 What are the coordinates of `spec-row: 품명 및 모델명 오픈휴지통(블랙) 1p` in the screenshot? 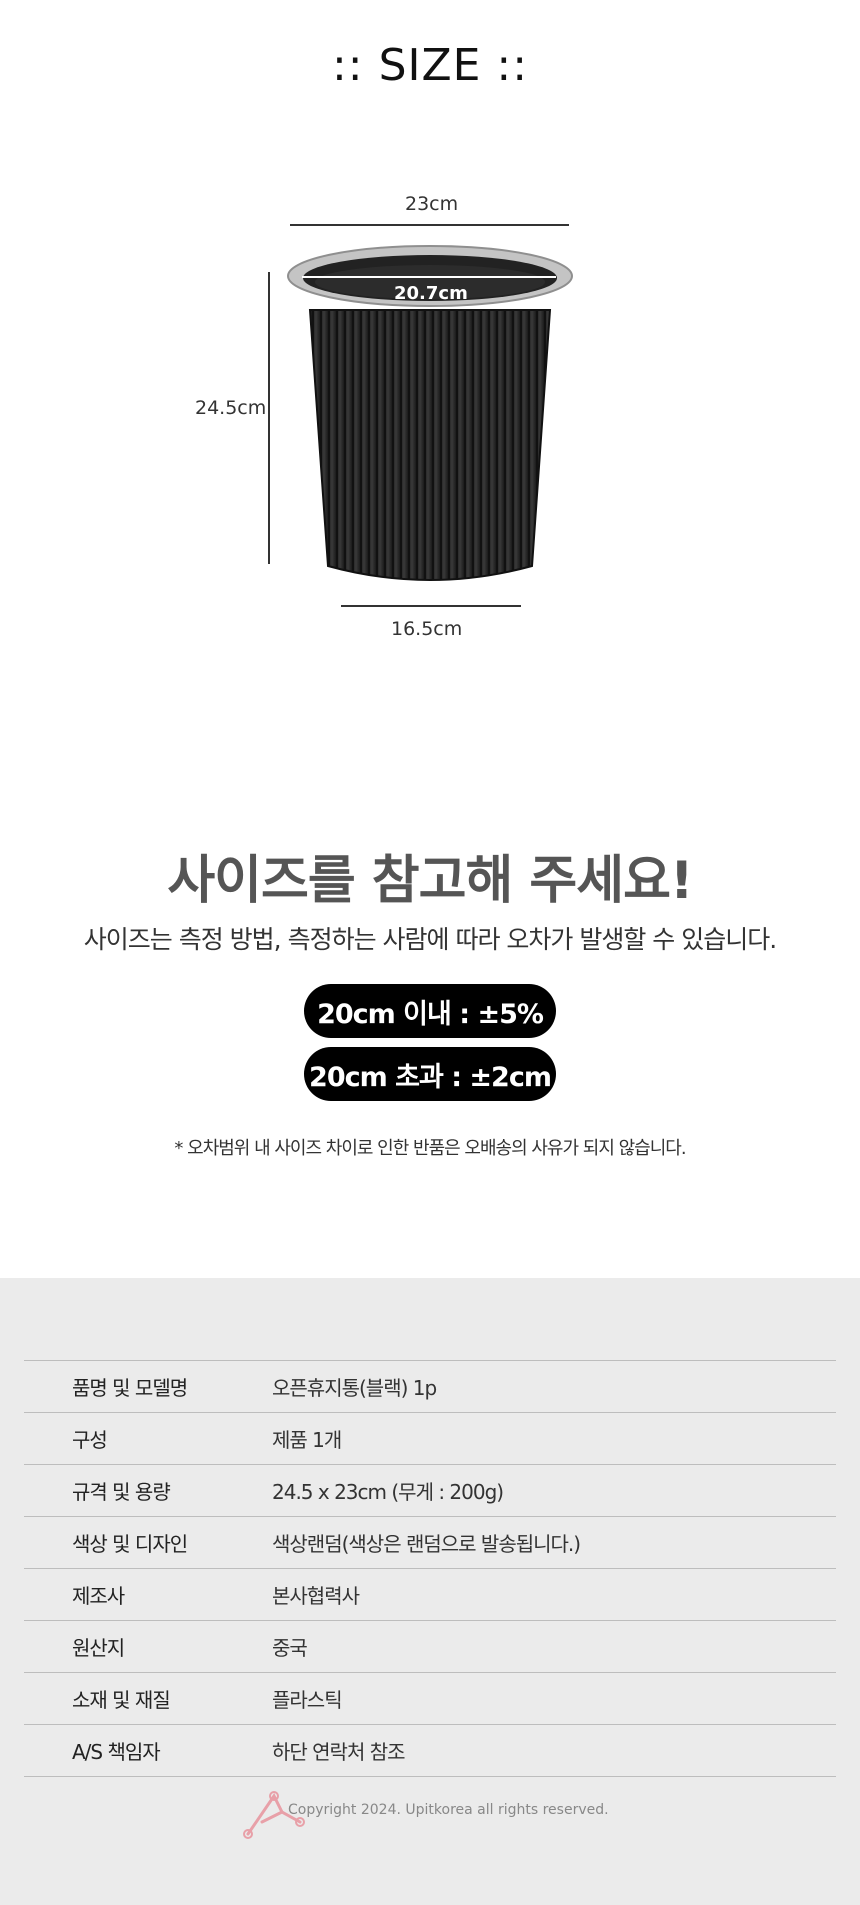 It's located at (430, 1387).